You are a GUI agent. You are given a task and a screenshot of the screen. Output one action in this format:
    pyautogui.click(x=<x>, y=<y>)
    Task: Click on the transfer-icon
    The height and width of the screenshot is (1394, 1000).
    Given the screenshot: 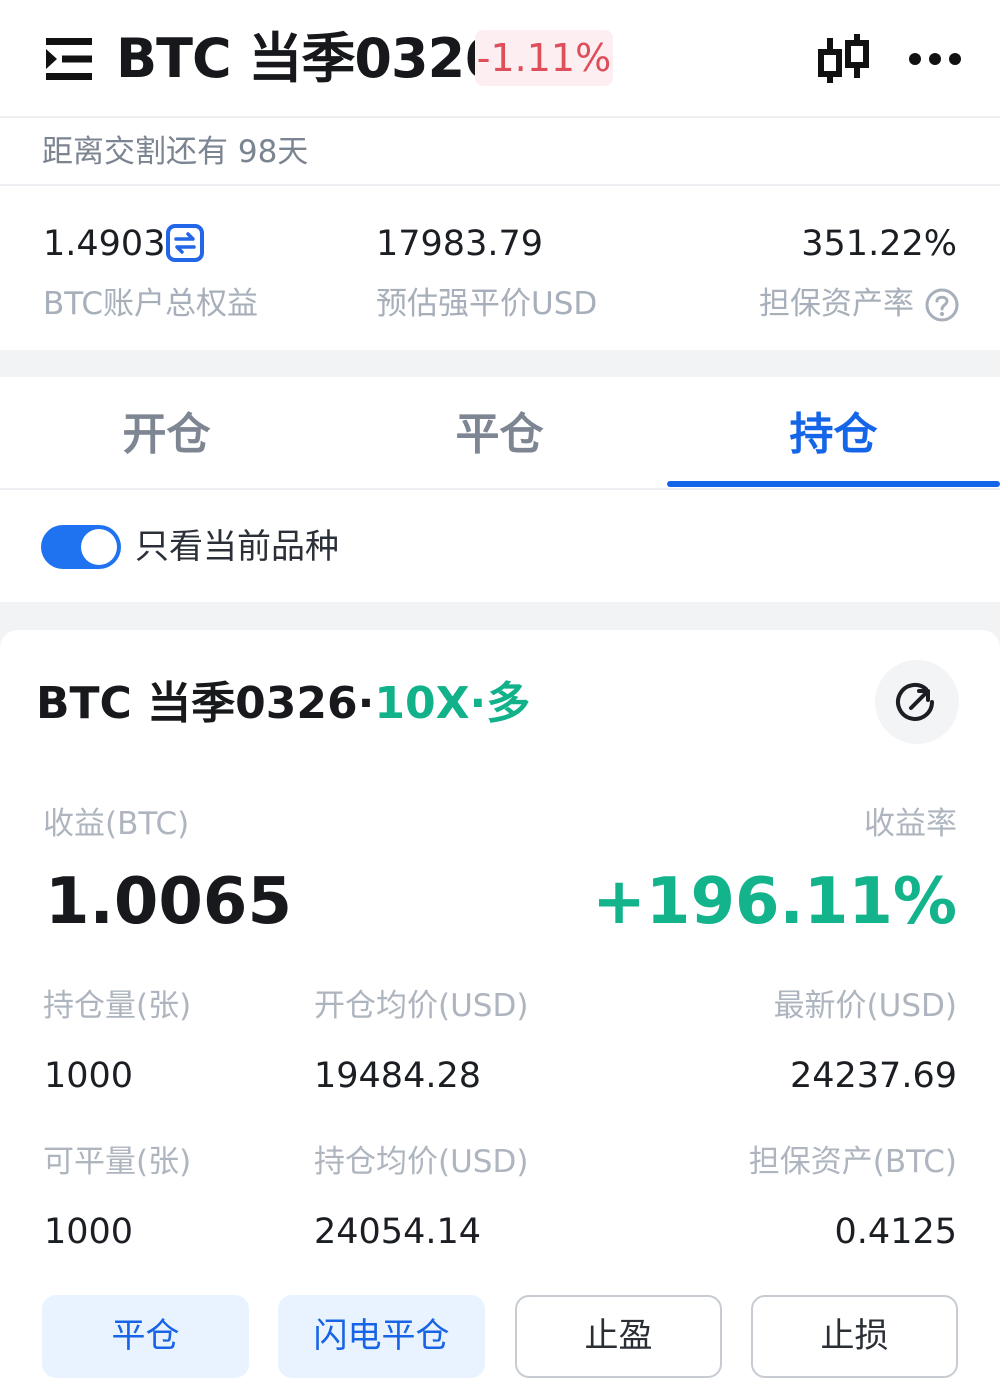 What is the action you would take?
    pyautogui.click(x=185, y=243)
    